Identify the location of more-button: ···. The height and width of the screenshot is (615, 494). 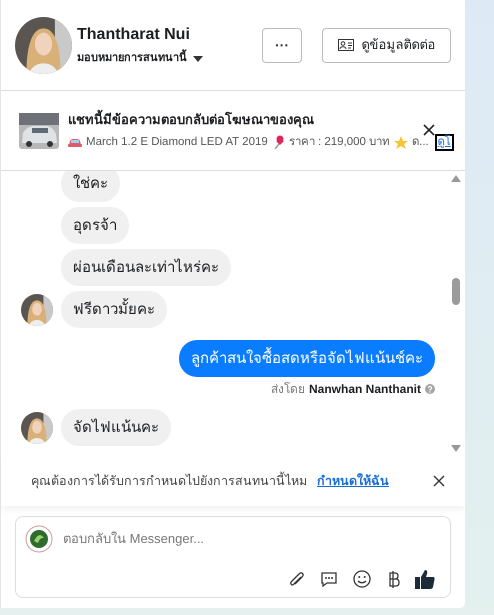
(282, 45).